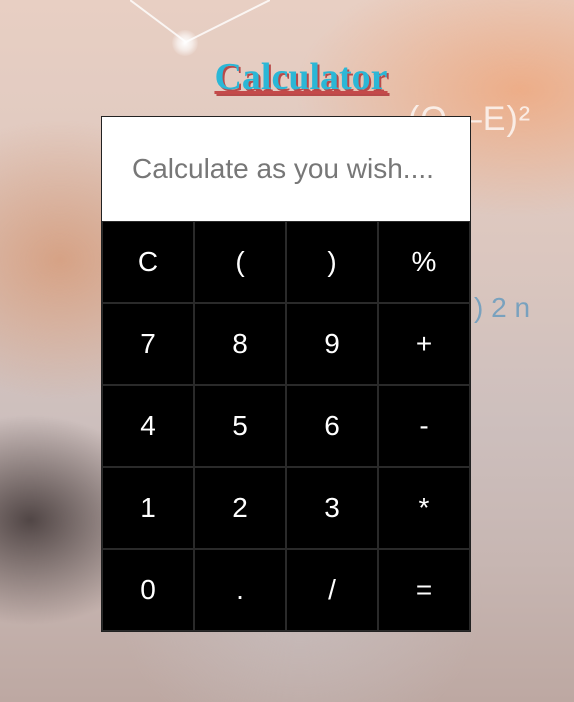  Describe the element at coordinates (240, 344) in the screenshot. I see `digit-8-button: 8` at that location.